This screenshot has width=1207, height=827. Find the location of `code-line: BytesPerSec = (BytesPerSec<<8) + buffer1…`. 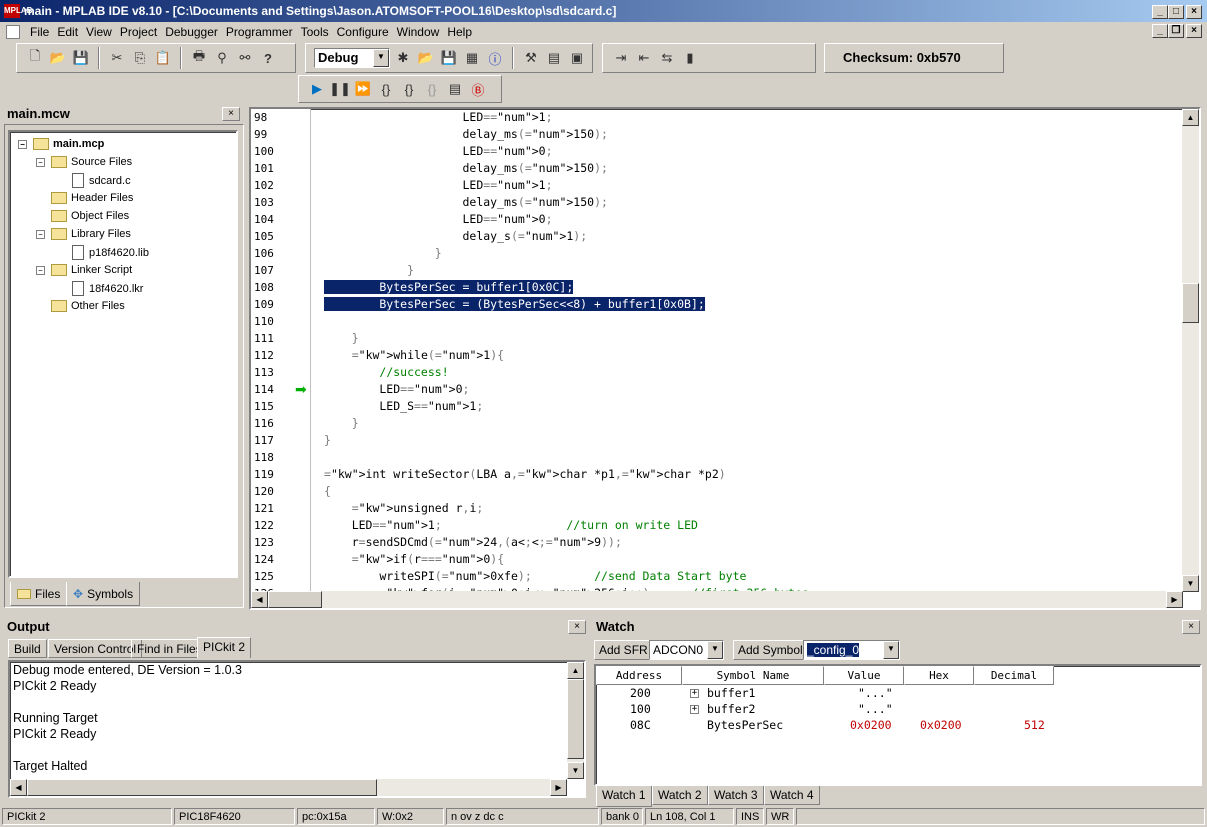

code-line: BytesPerSec = (BytesPerSec<<8) + buffer1… is located at coordinates (748, 304).